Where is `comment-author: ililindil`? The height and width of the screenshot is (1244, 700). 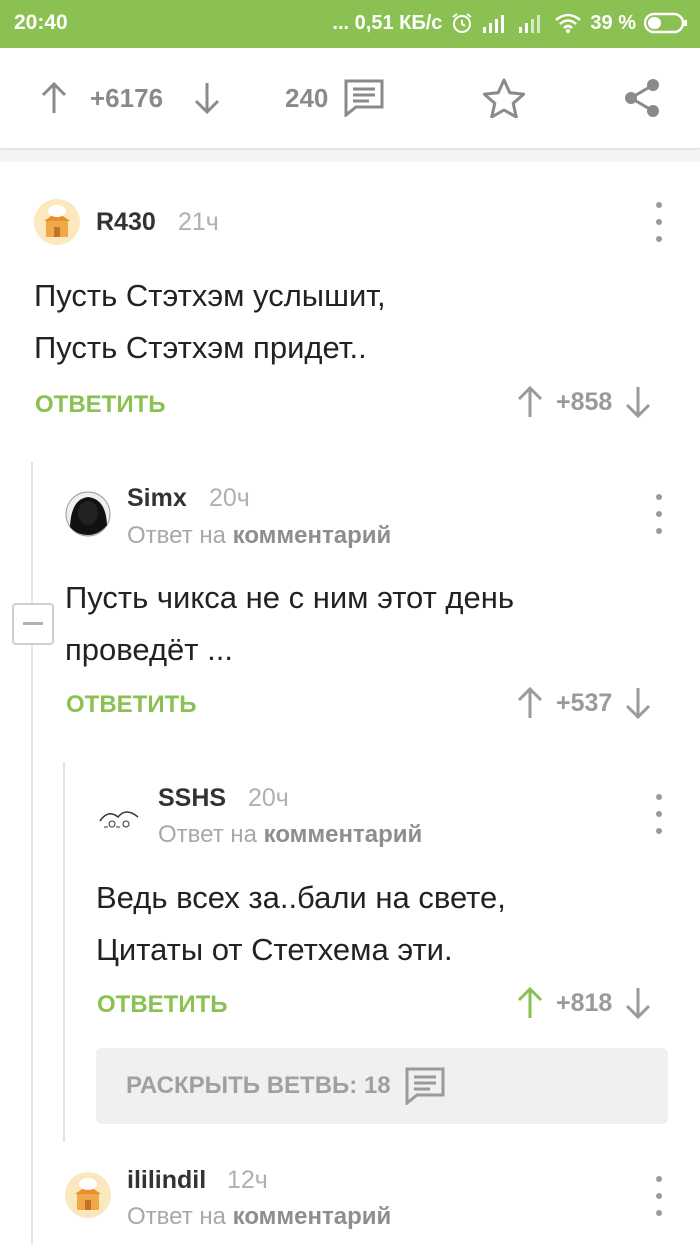 comment-author: ililindil is located at coordinates (166, 1180).